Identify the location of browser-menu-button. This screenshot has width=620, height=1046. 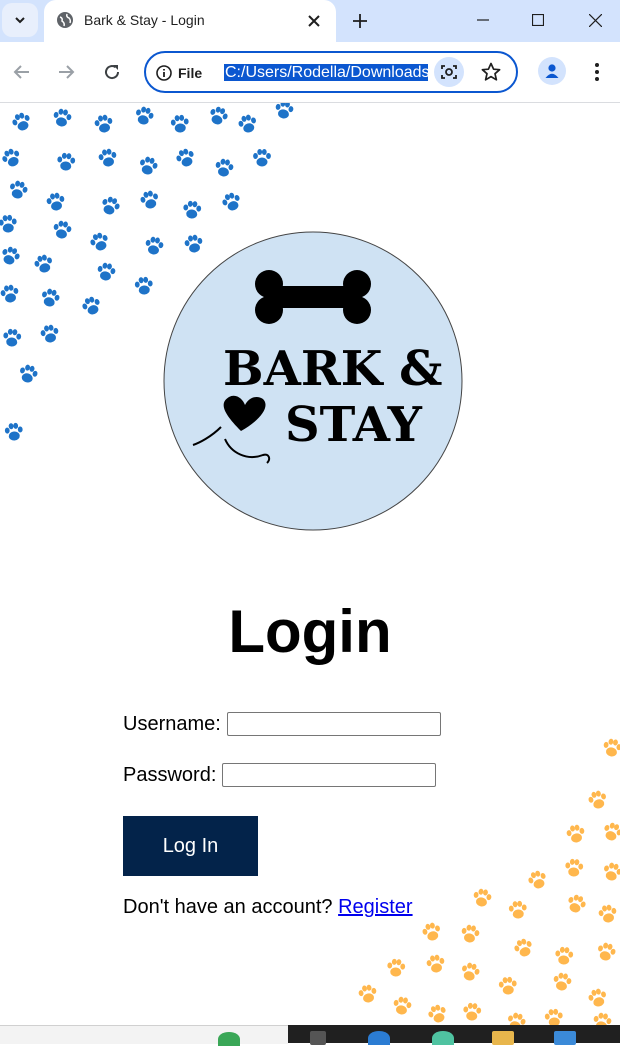
(597, 72).